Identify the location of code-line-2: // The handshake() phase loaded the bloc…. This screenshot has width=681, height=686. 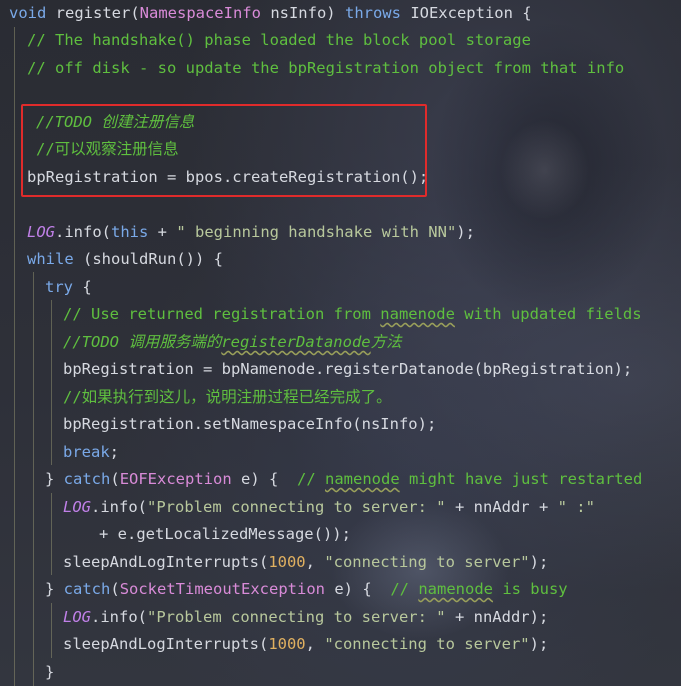
(279, 40).